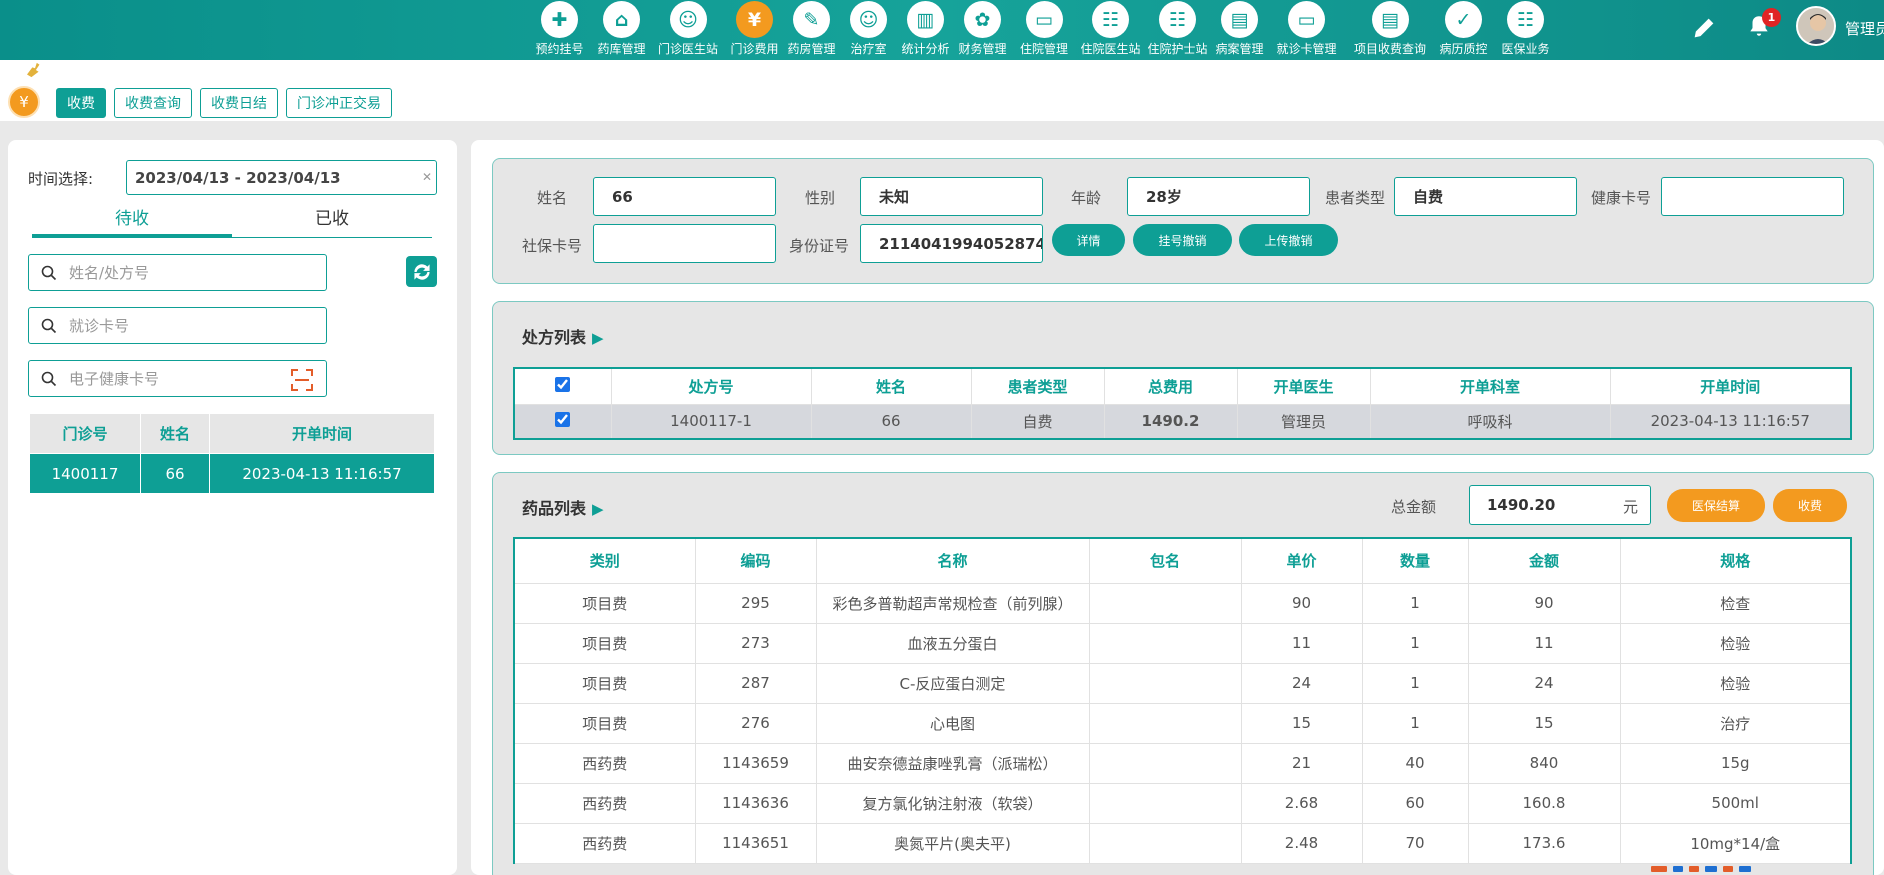 This screenshot has width=1884, height=875. Describe the element at coordinates (1177, 30) in the screenshot. I see `nav-item-10: ☷ 住院护士站` at that location.